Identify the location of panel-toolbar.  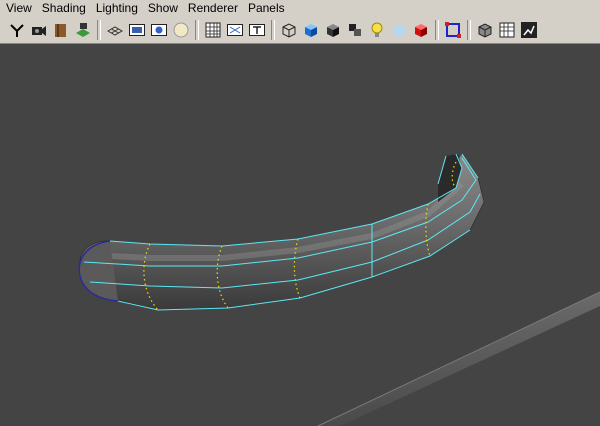
(300, 30).